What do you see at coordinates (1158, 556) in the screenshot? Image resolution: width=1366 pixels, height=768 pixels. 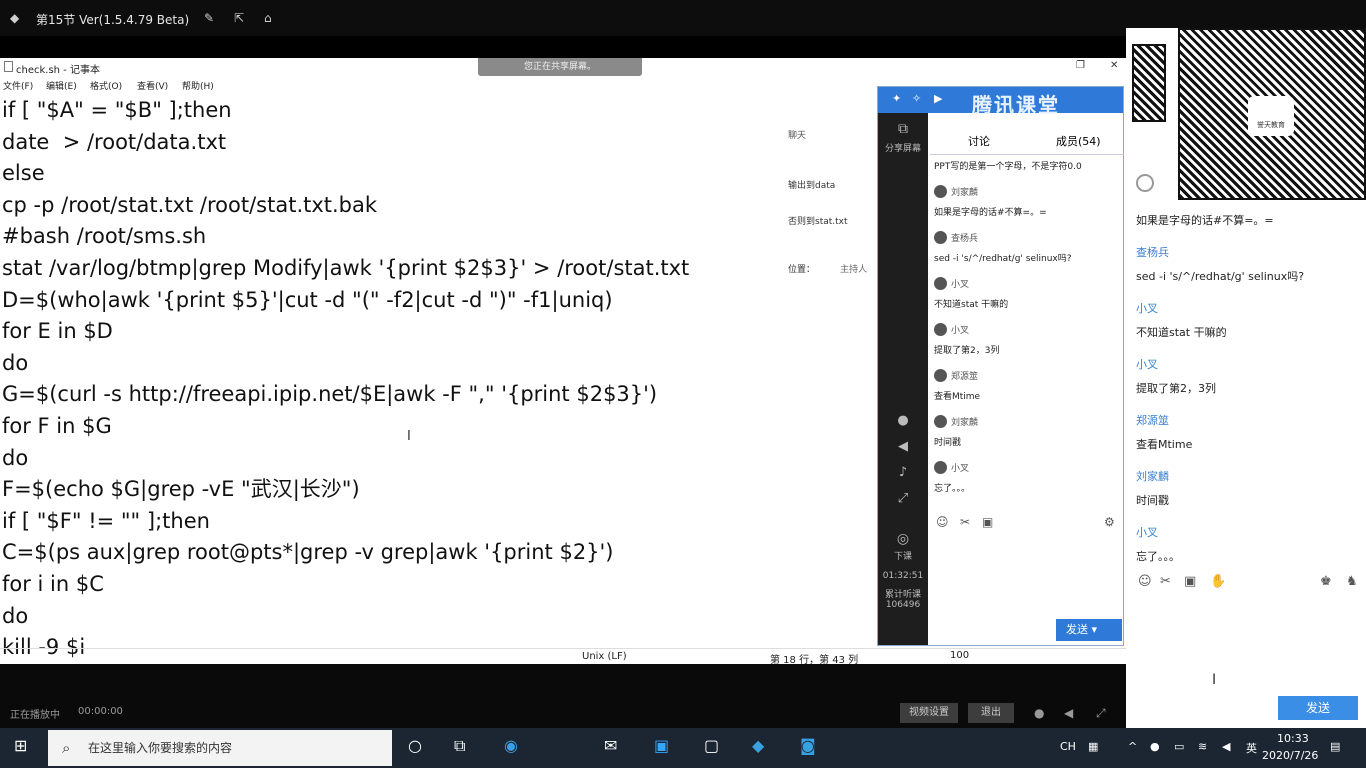 I see `comment-message: 忘了。。。` at bounding box center [1158, 556].